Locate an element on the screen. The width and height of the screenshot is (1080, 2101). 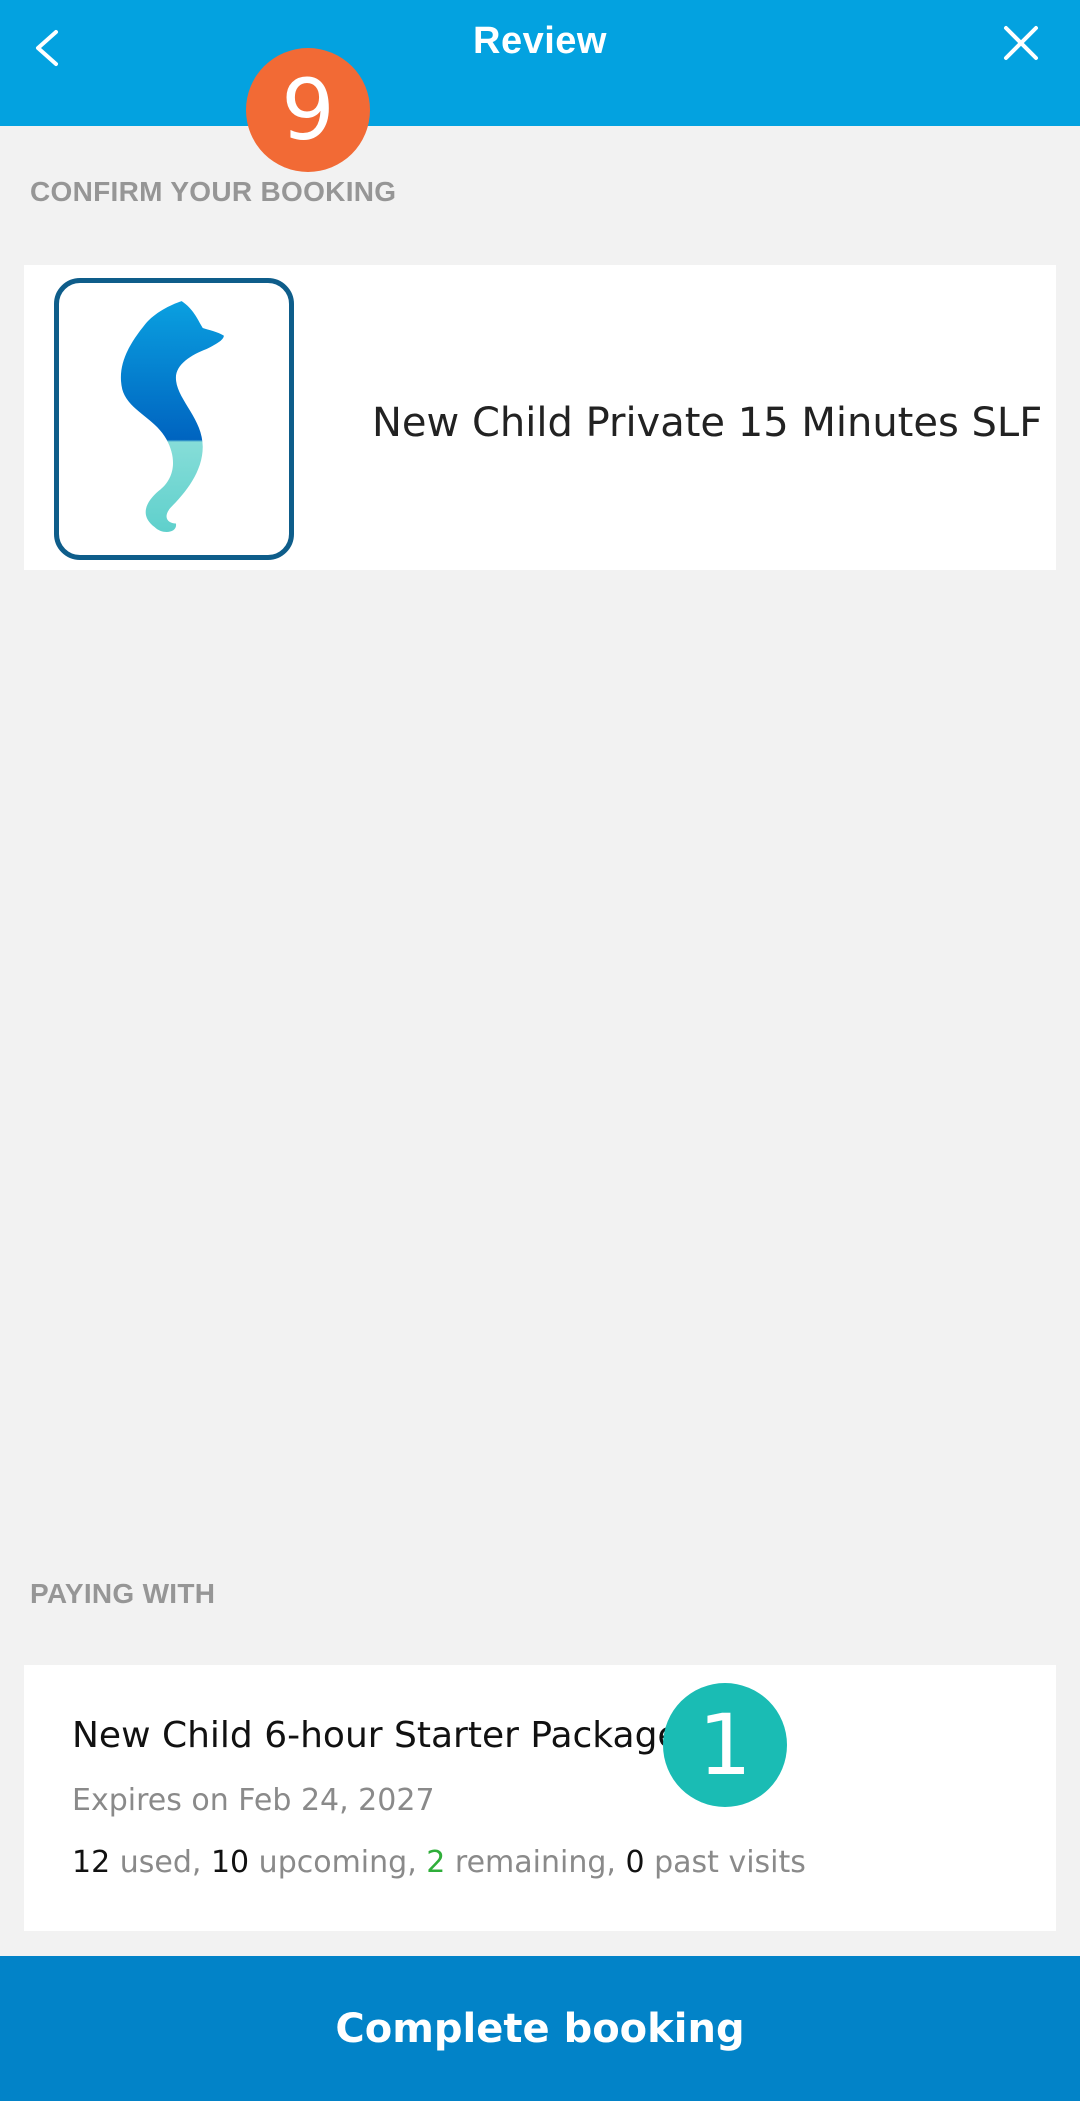
remaining-label: remaining, is located at coordinates (535, 1862).